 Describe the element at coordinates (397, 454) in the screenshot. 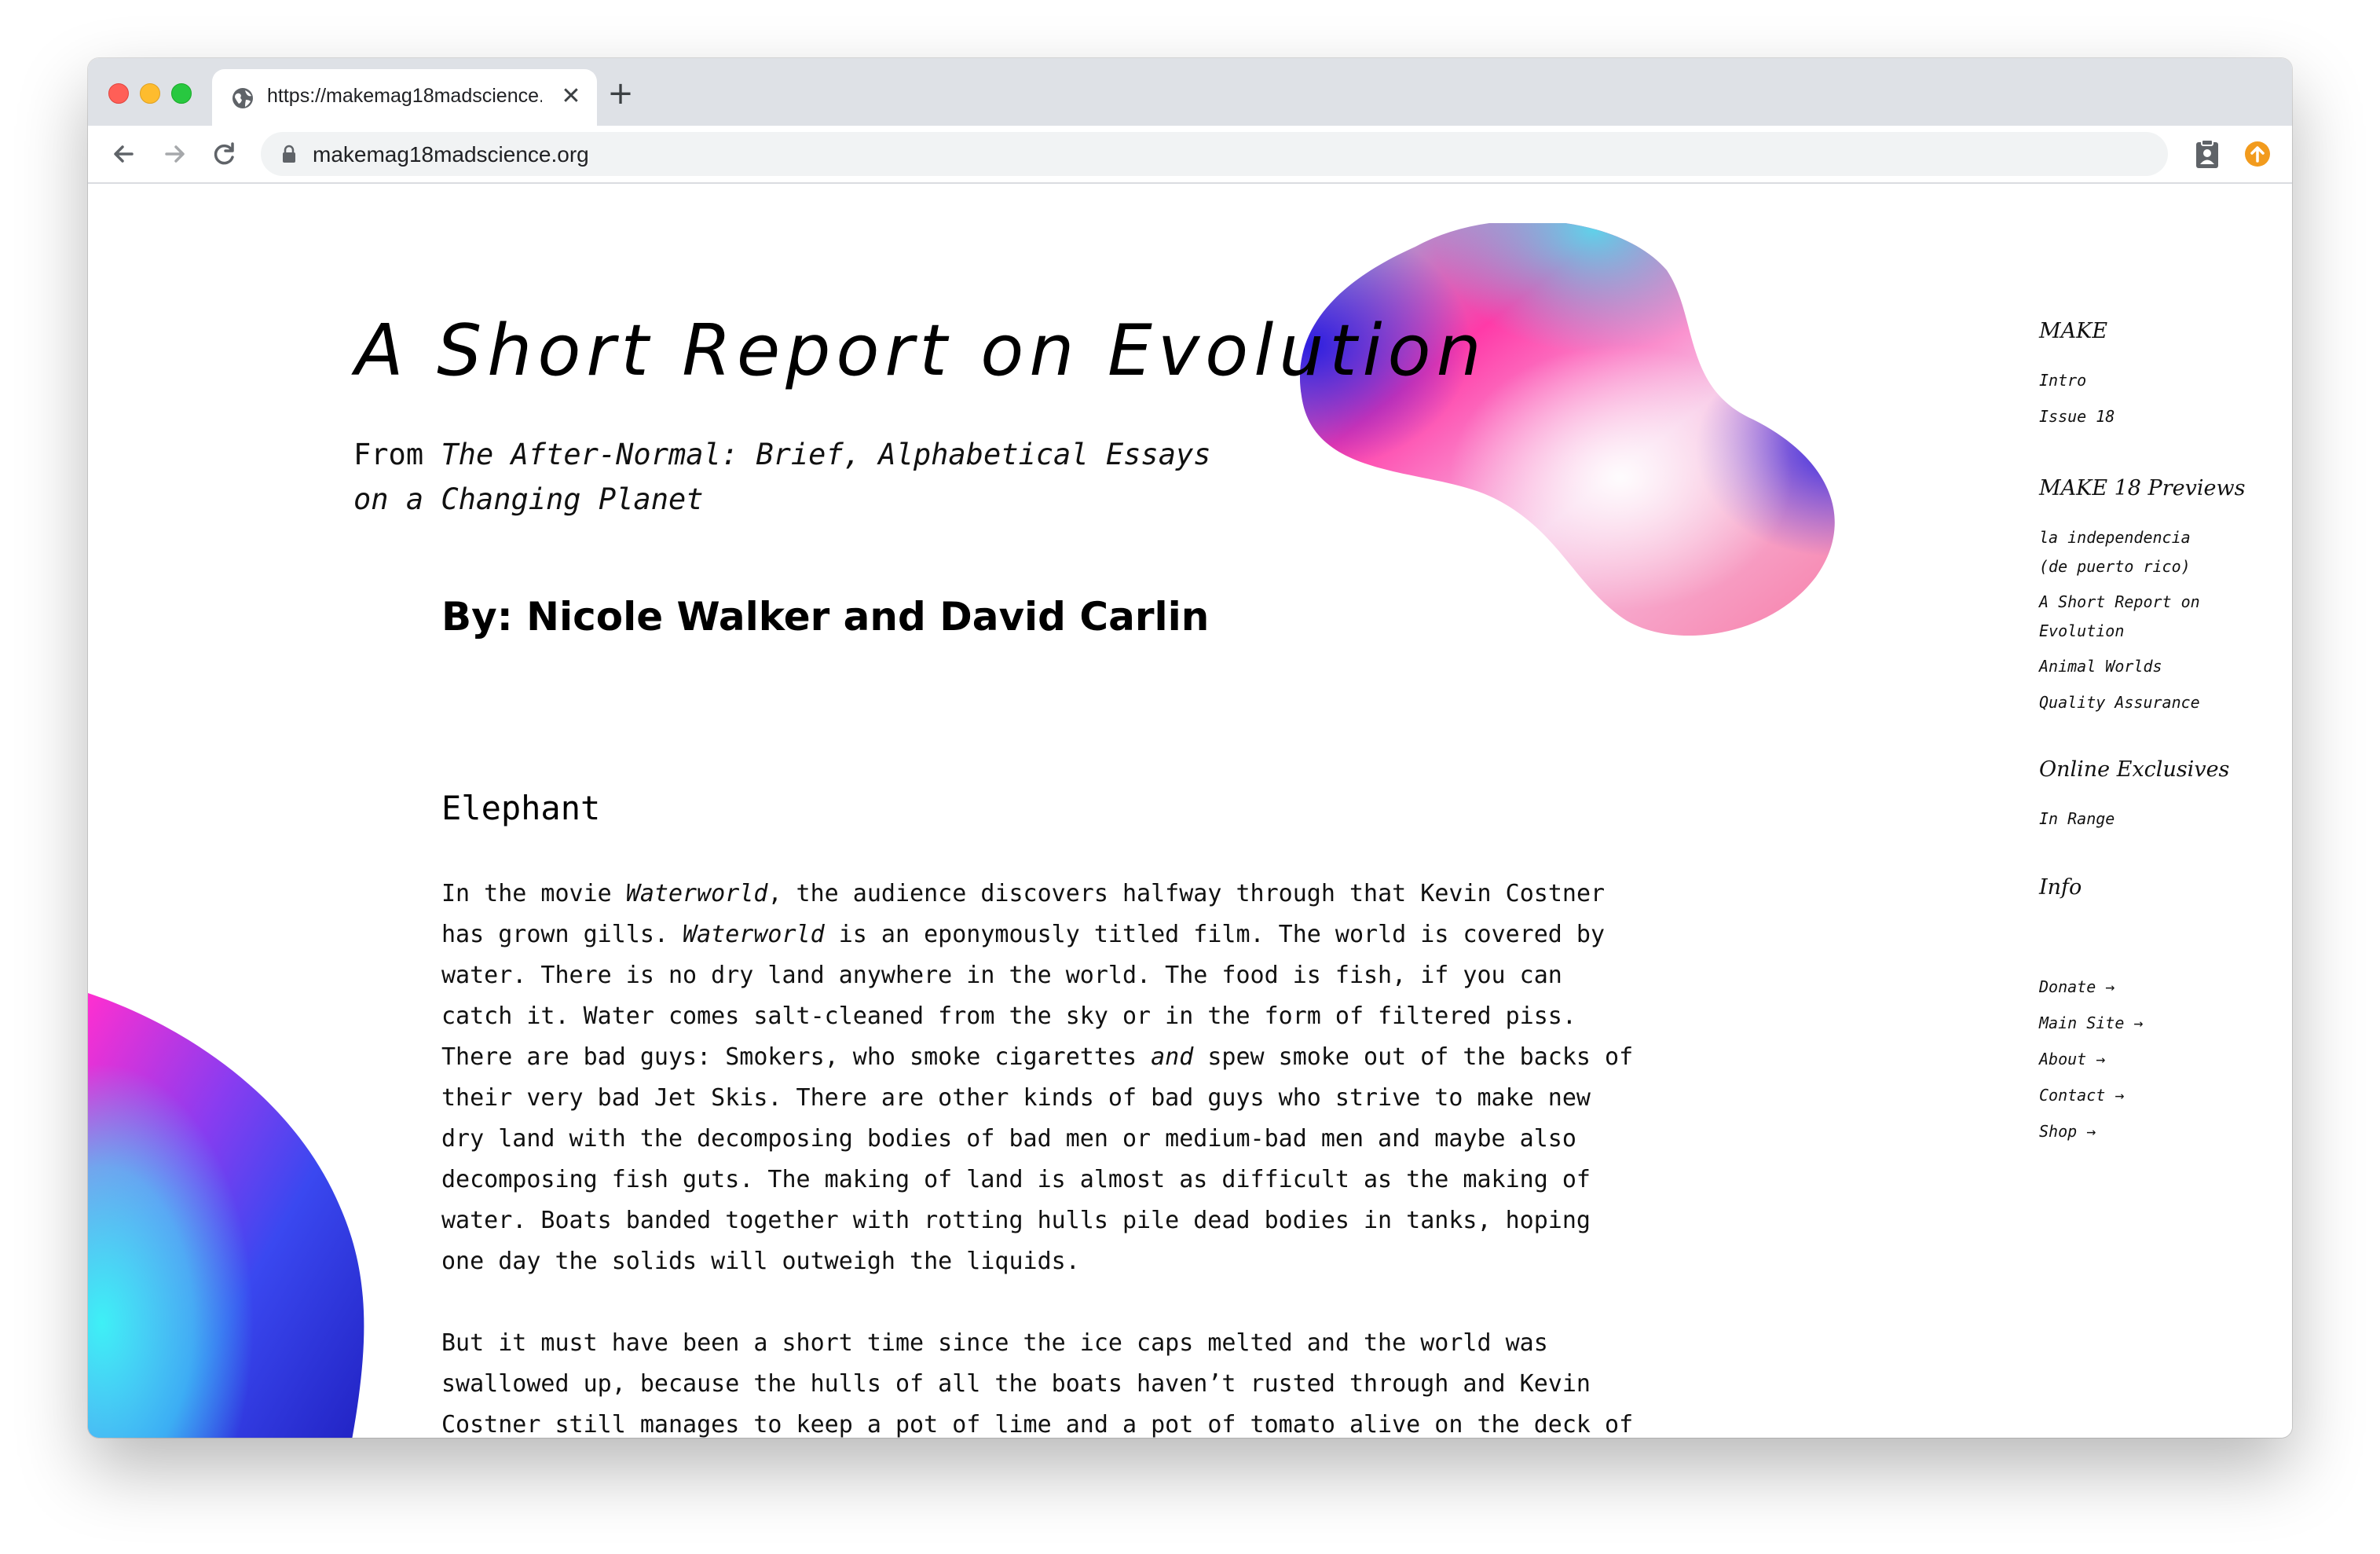

I see `subtitle-prefix: From` at that location.